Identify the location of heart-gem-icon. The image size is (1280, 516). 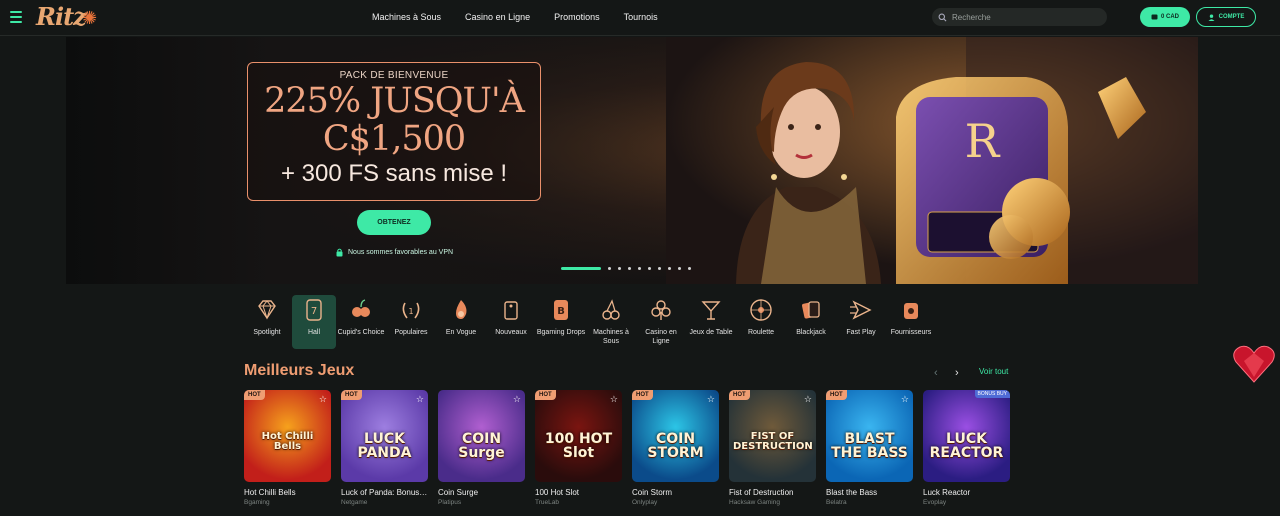
(1254, 364).